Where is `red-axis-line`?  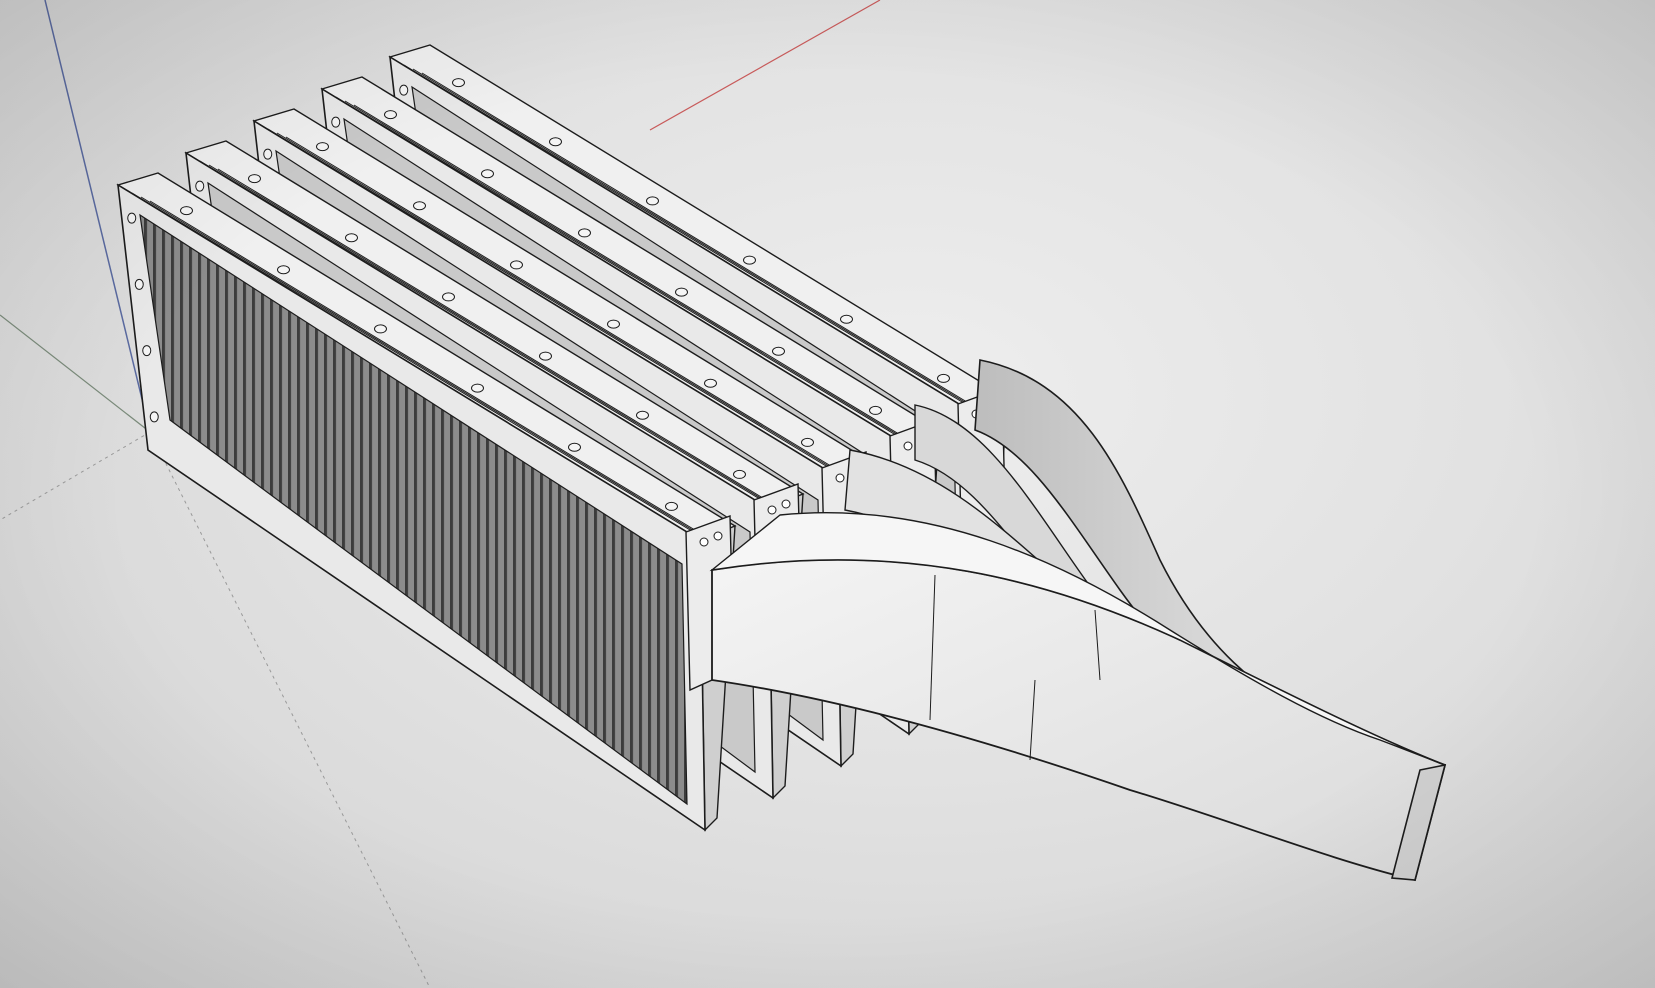 red-axis-line is located at coordinates (765, 65).